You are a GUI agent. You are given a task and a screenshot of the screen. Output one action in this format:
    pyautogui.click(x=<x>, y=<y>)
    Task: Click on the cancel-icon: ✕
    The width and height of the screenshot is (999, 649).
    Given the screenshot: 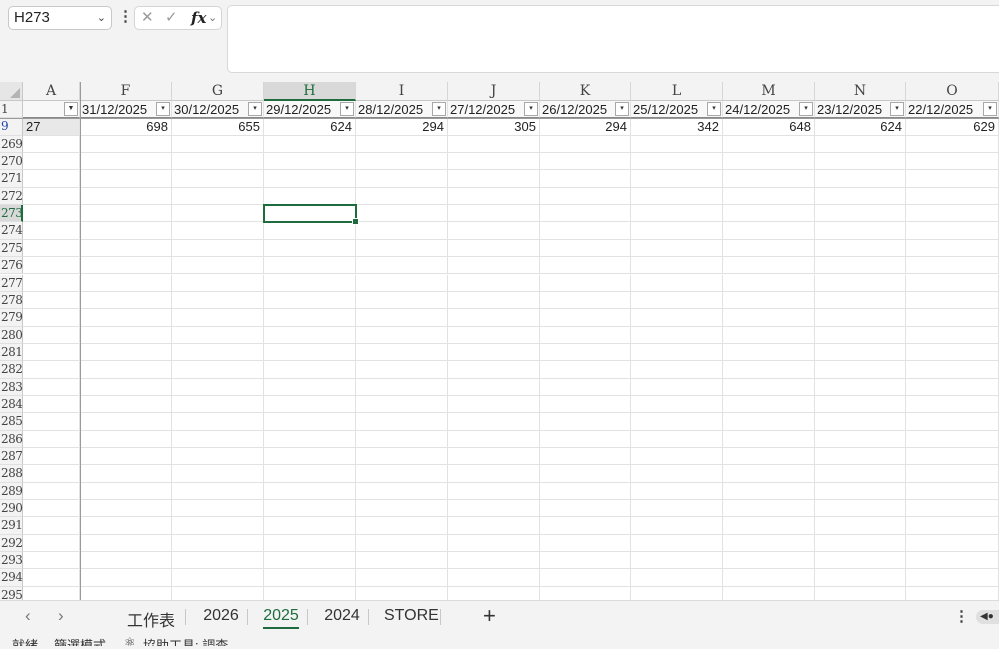 What is the action you would take?
    pyautogui.click(x=147, y=18)
    